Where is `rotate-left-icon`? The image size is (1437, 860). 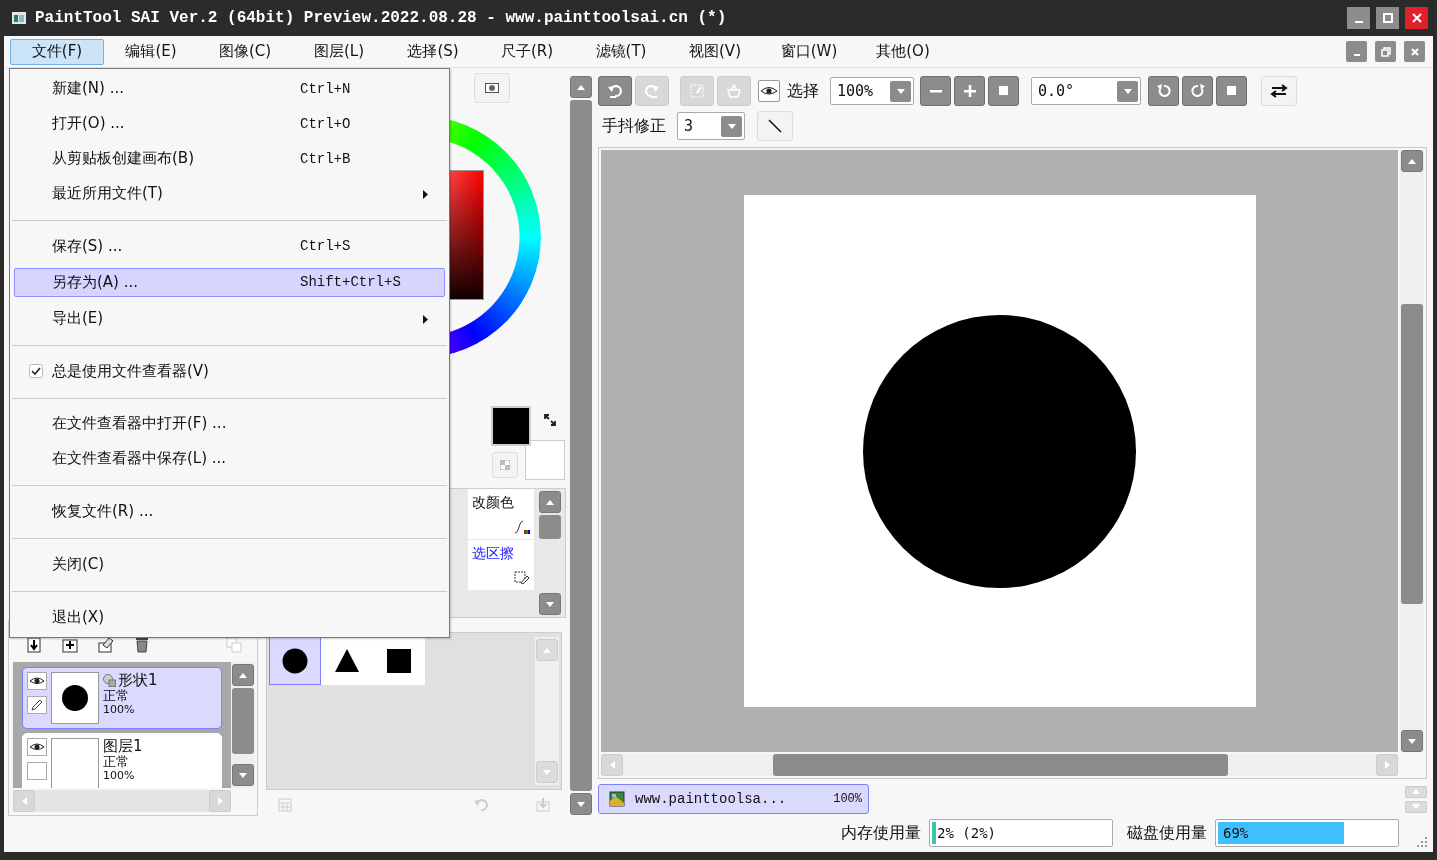
rotate-left-icon is located at coordinates (1163, 91).